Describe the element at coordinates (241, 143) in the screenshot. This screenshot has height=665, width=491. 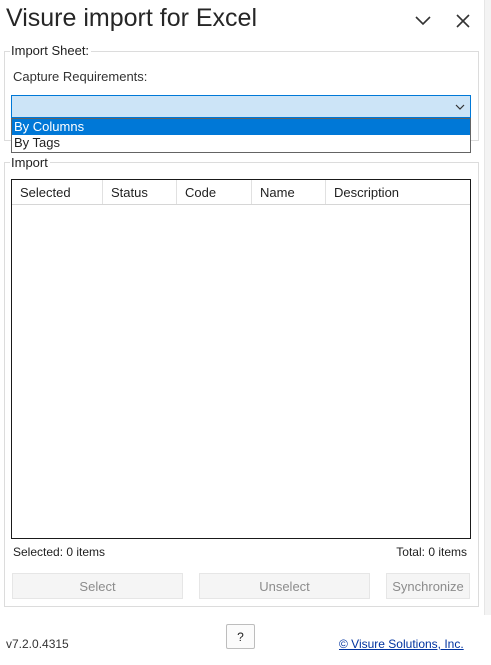
I see `option-by-tags: By Tags` at that location.